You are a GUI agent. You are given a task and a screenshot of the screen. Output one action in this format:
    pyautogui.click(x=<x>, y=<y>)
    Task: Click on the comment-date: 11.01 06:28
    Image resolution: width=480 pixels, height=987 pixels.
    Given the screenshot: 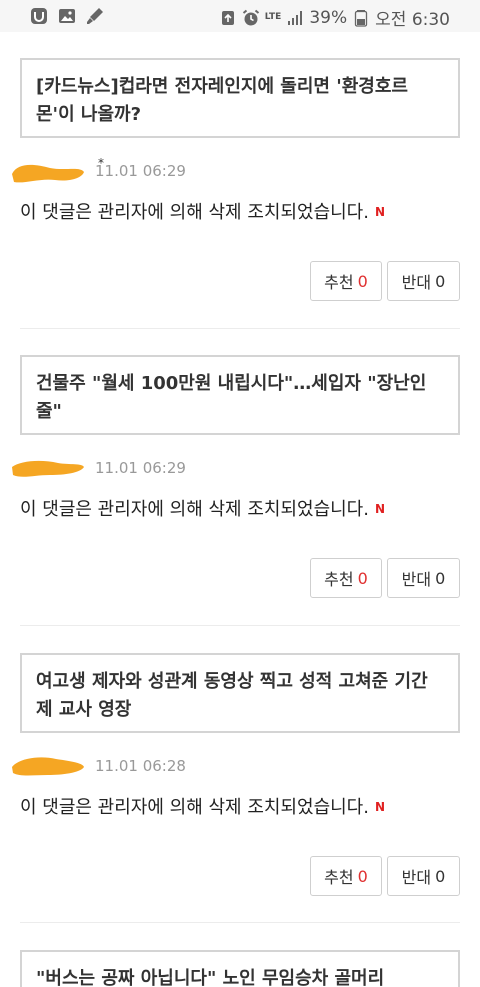 What is the action you would take?
    pyautogui.click(x=140, y=766)
    